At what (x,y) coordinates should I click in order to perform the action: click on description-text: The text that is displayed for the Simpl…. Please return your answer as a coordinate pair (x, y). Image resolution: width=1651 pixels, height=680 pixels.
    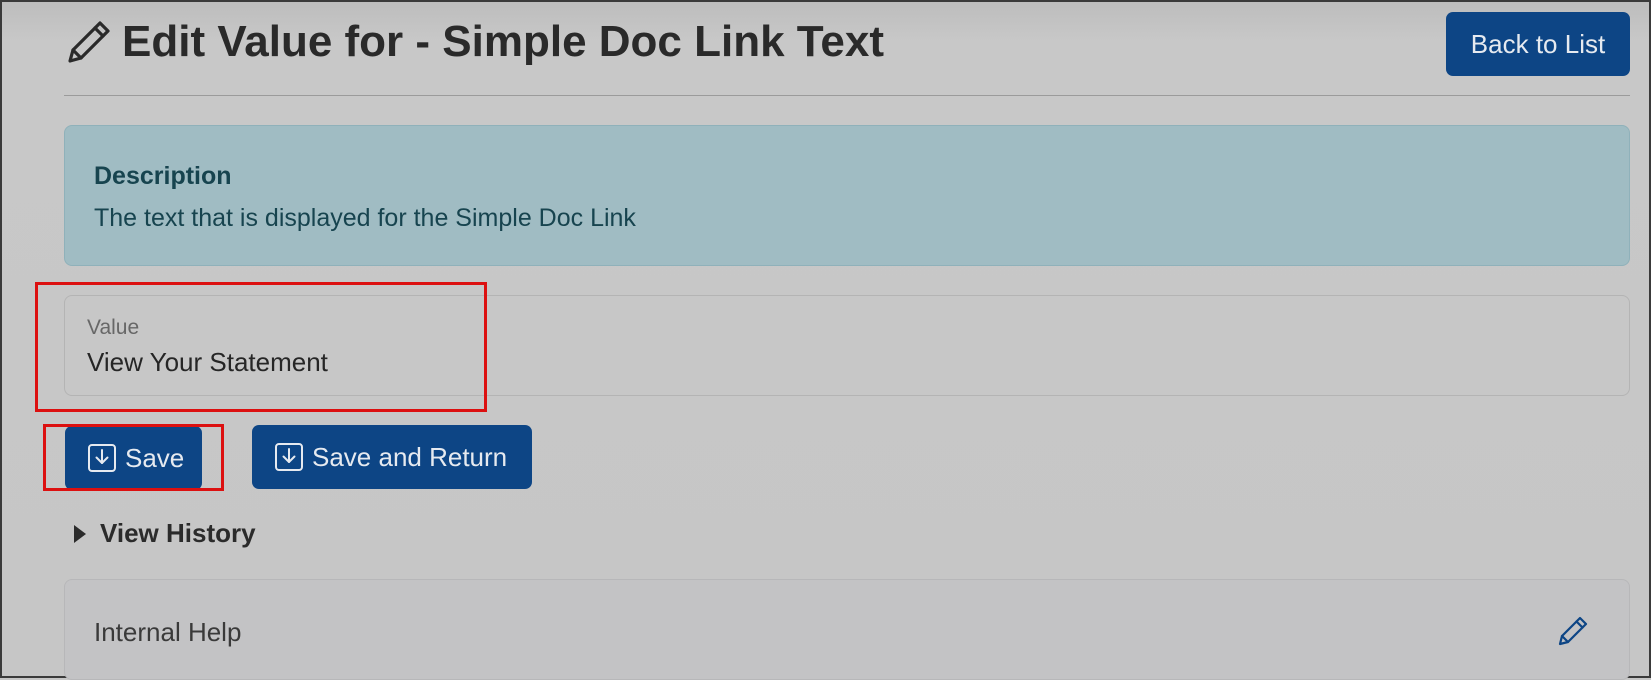
    Looking at the image, I should click on (365, 218).